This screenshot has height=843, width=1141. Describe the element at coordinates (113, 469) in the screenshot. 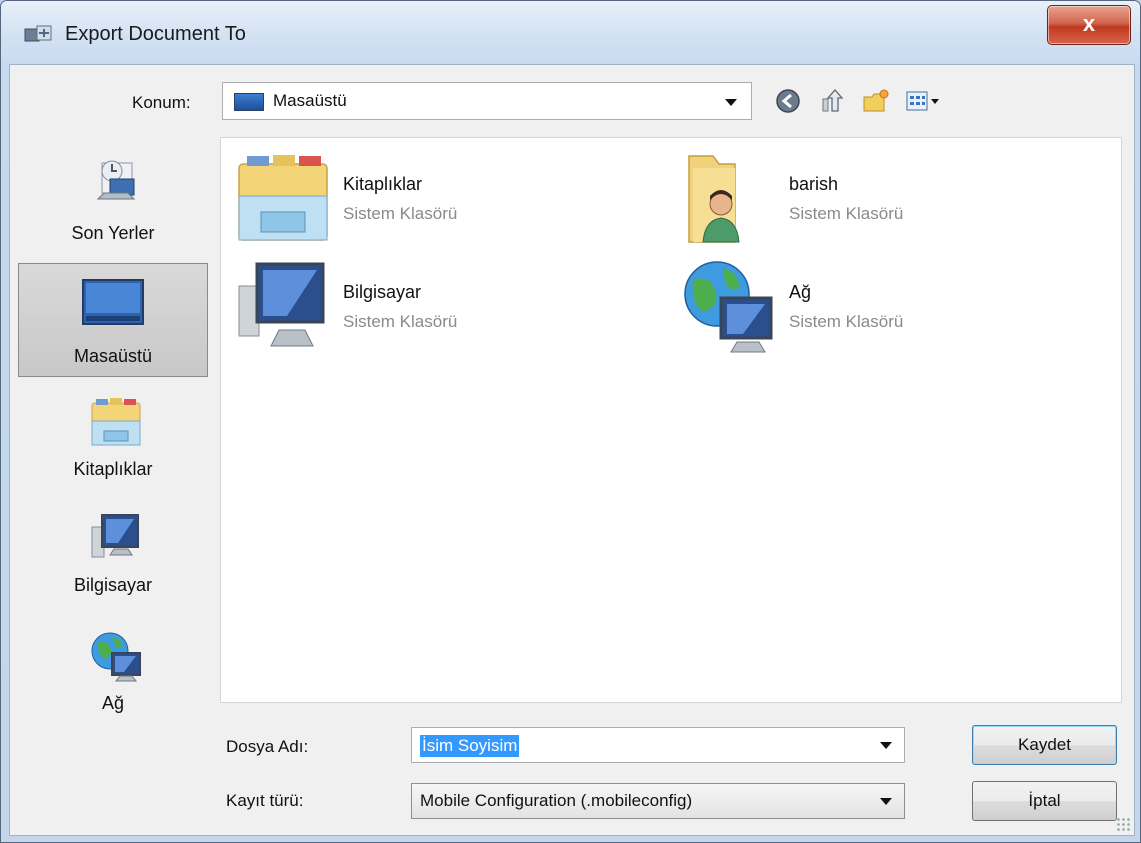

I see `place-label: Kitaplıklar` at that location.